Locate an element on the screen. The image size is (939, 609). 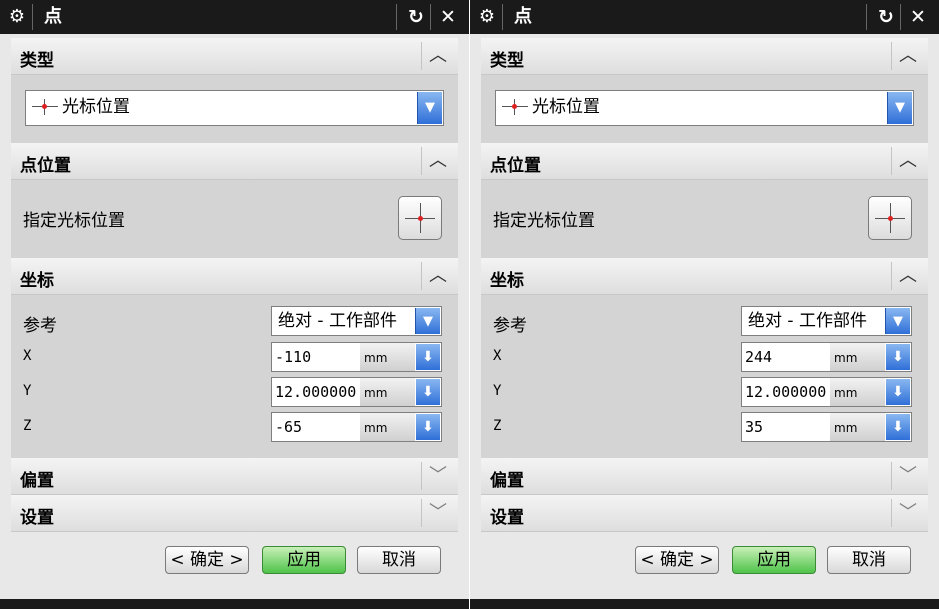
y-unit: mm is located at coordinates (857, 392).